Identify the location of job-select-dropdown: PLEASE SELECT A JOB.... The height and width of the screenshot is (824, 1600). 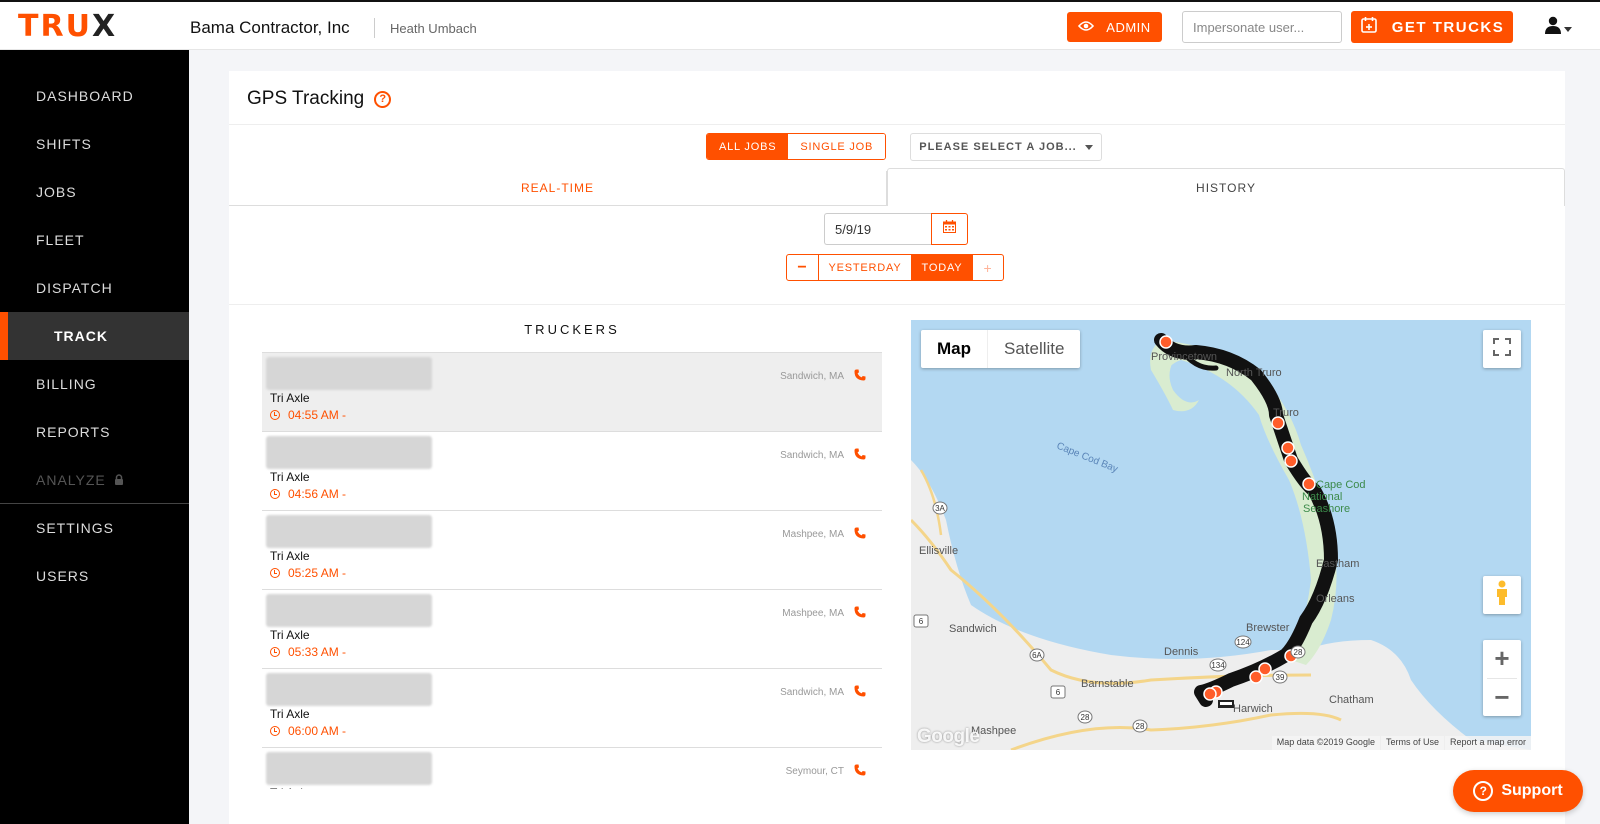
(1006, 147).